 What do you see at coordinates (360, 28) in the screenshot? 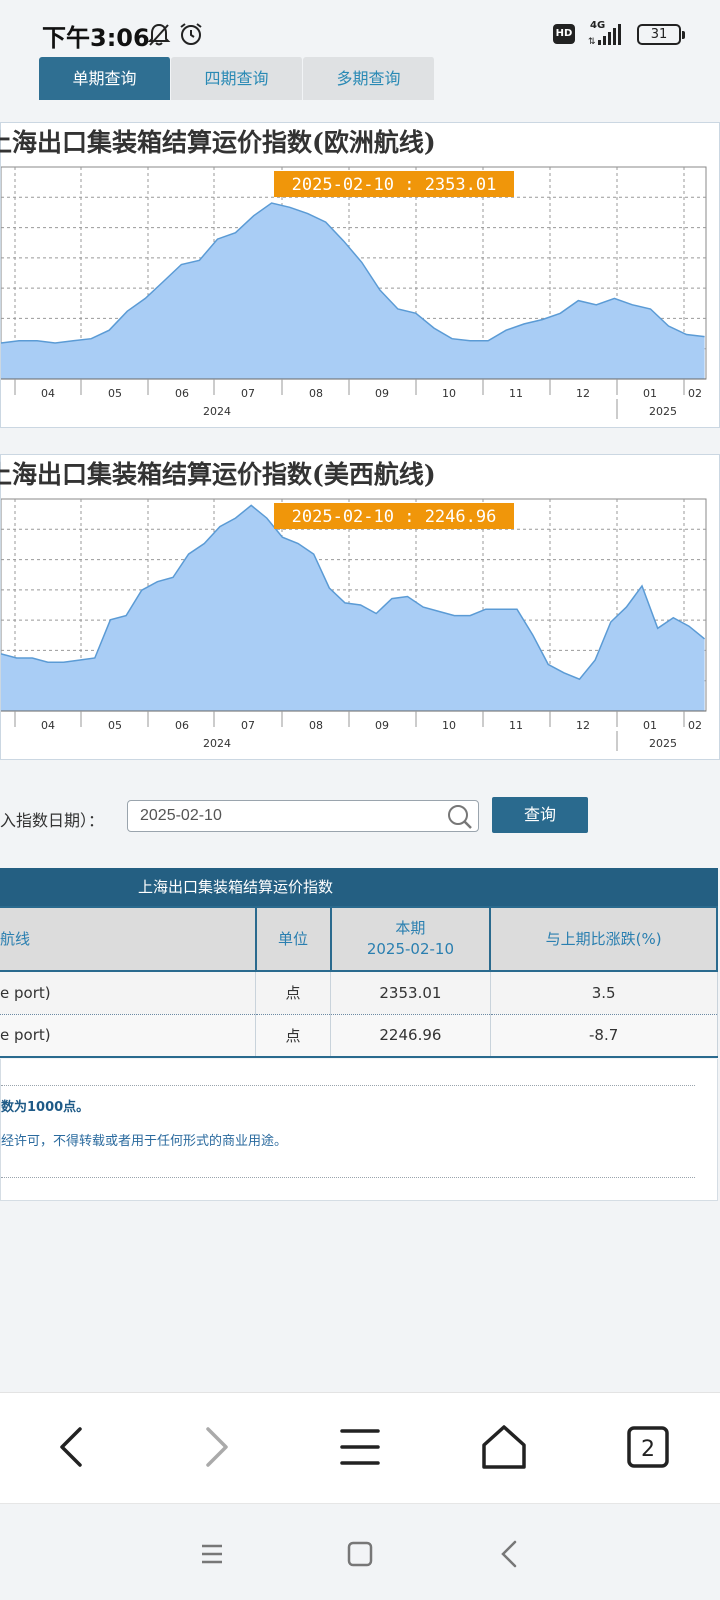
I see `status-bar: 下午3:06 HD 4G ⇅ 31` at bounding box center [360, 28].